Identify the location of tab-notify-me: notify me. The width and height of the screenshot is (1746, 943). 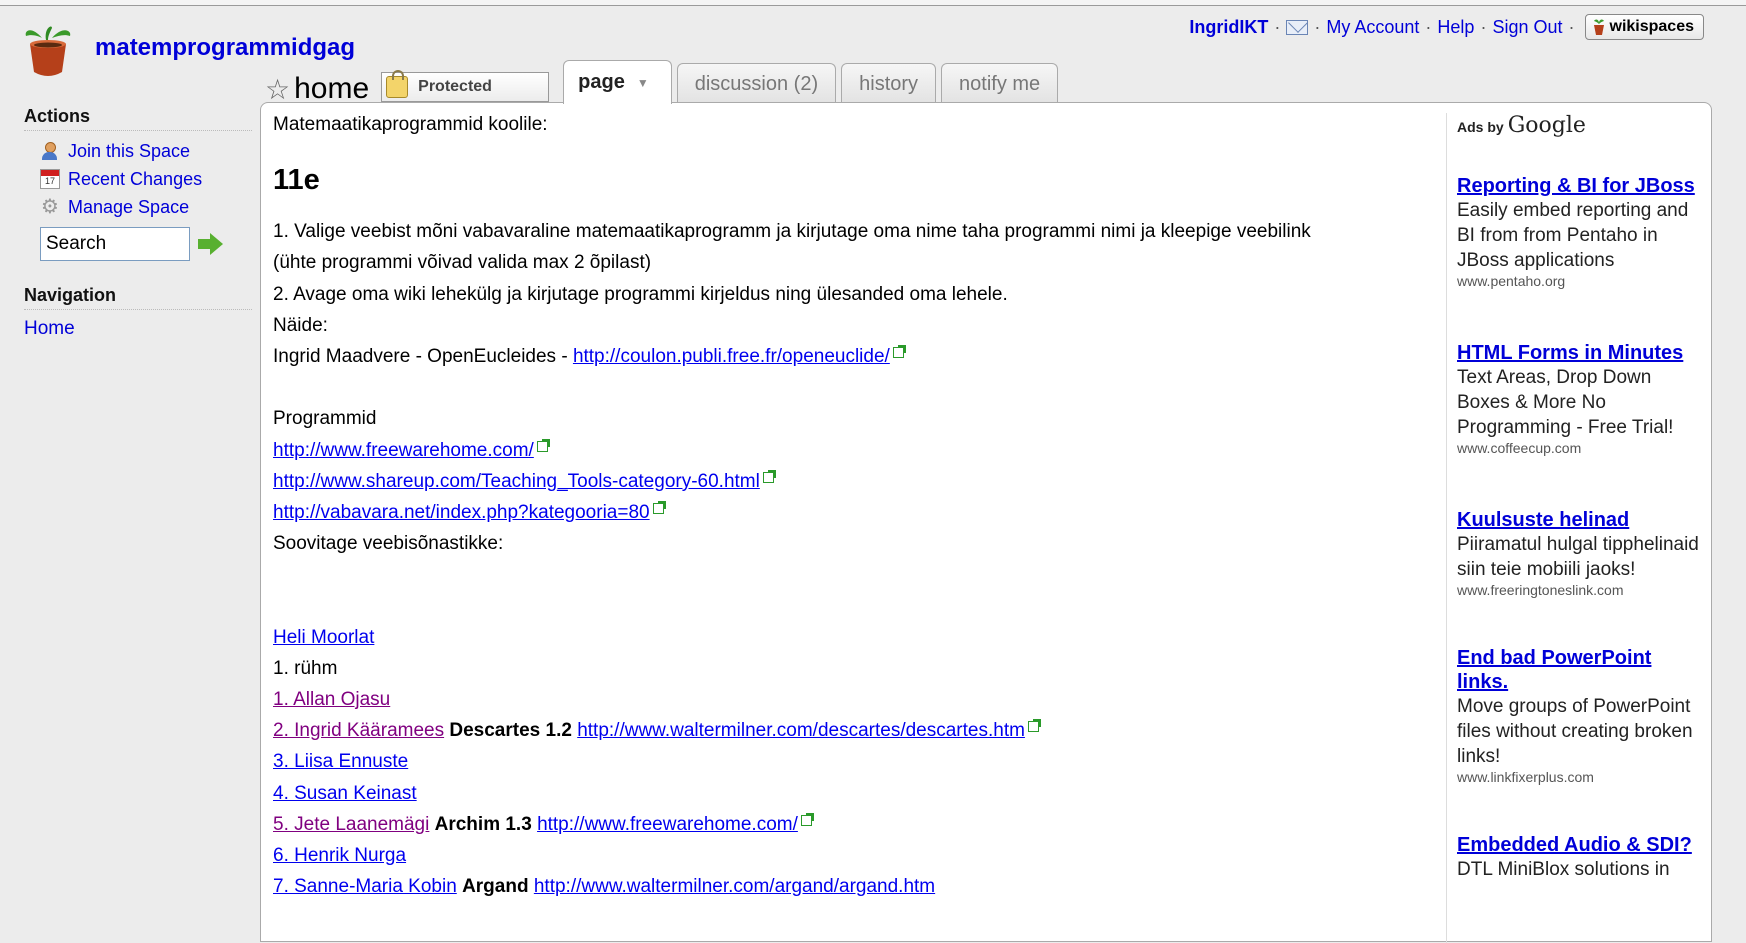
(1000, 83).